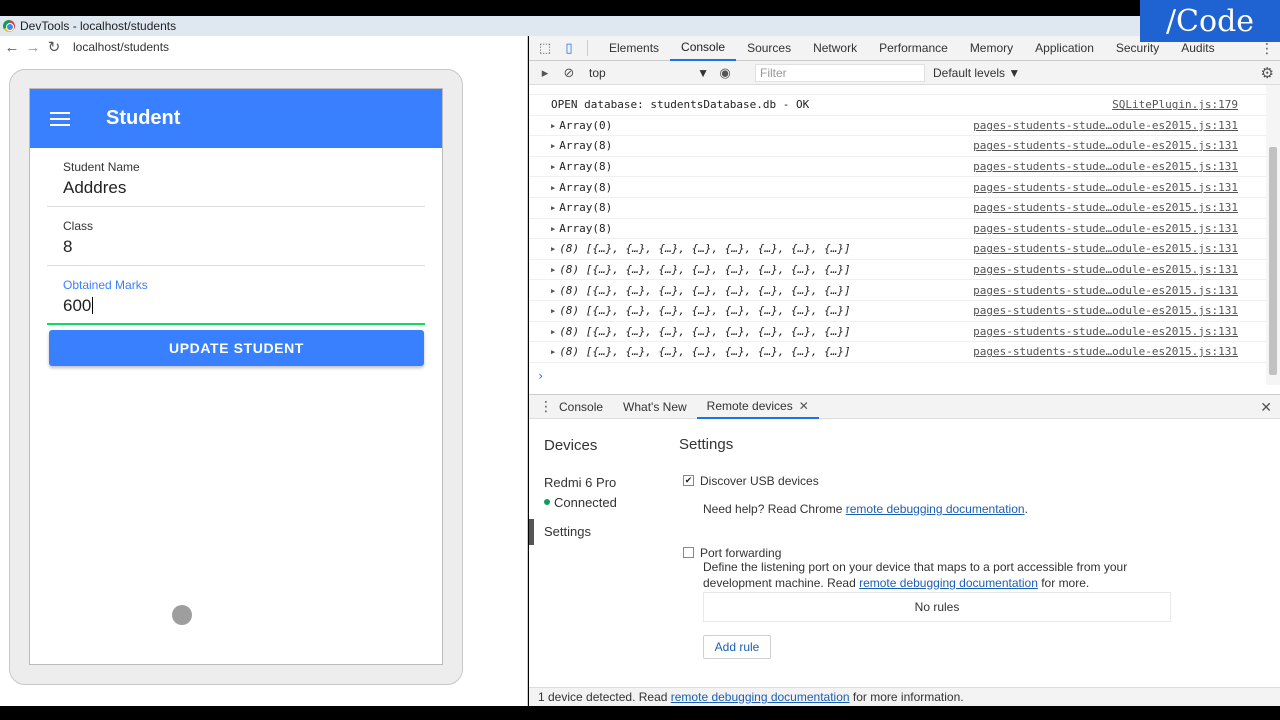 Image resolution: width=1280 pixels, height=720 pixels. What do you see at coordinates (649, 73) in the screenshot?
I see `context-selector: top ▼` at bounding box center [649, 73].